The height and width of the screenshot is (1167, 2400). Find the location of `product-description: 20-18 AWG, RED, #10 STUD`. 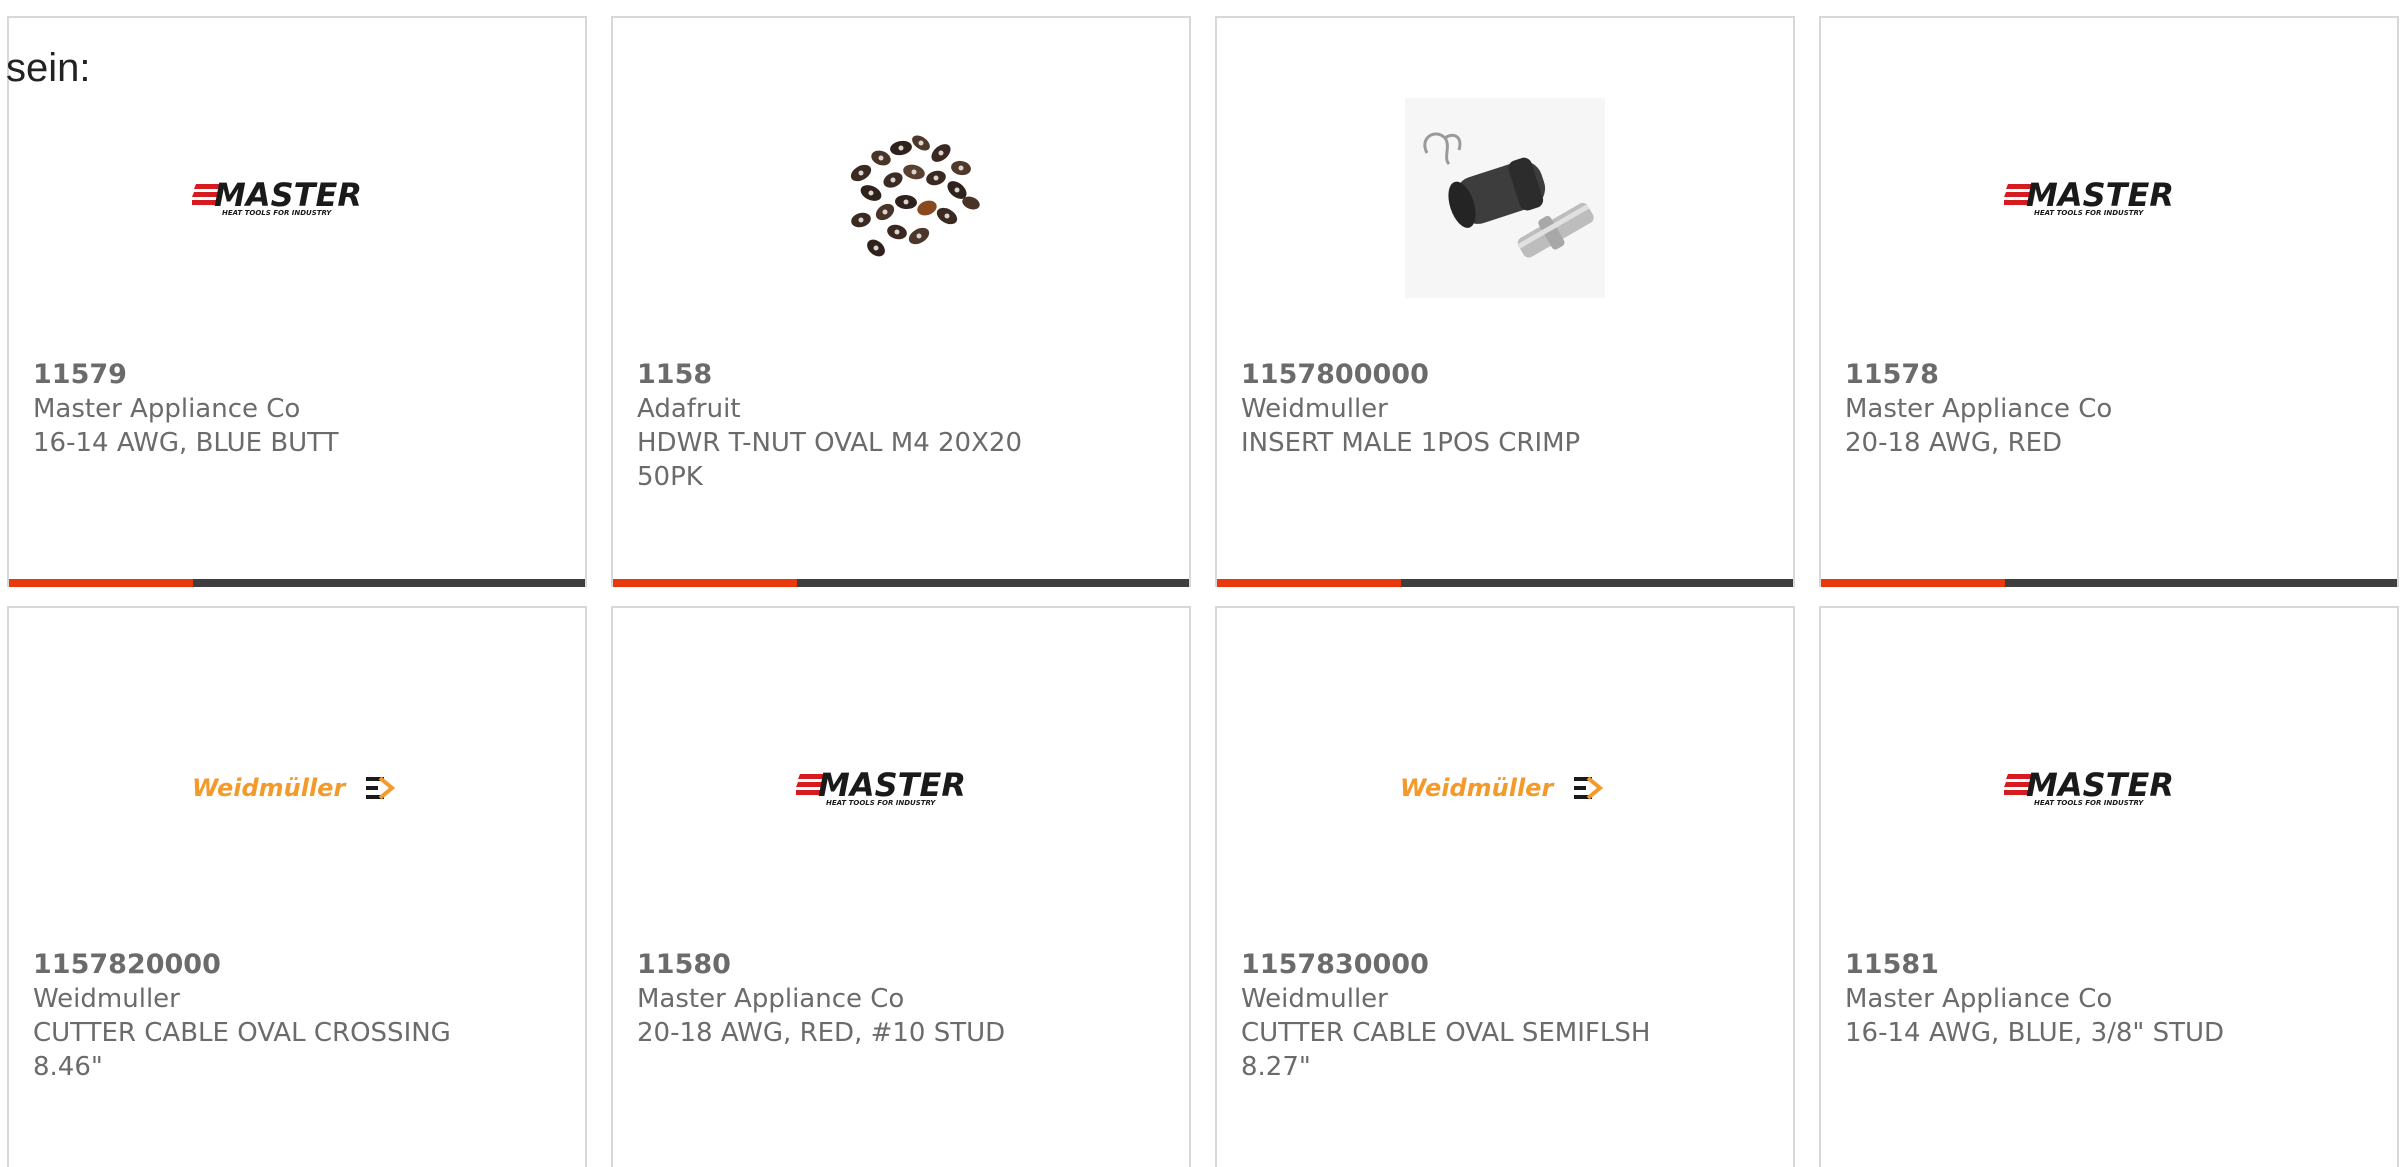

product-description: 20-18 AWG, RED, #10 STUD is located at coordinates (821, 1033).